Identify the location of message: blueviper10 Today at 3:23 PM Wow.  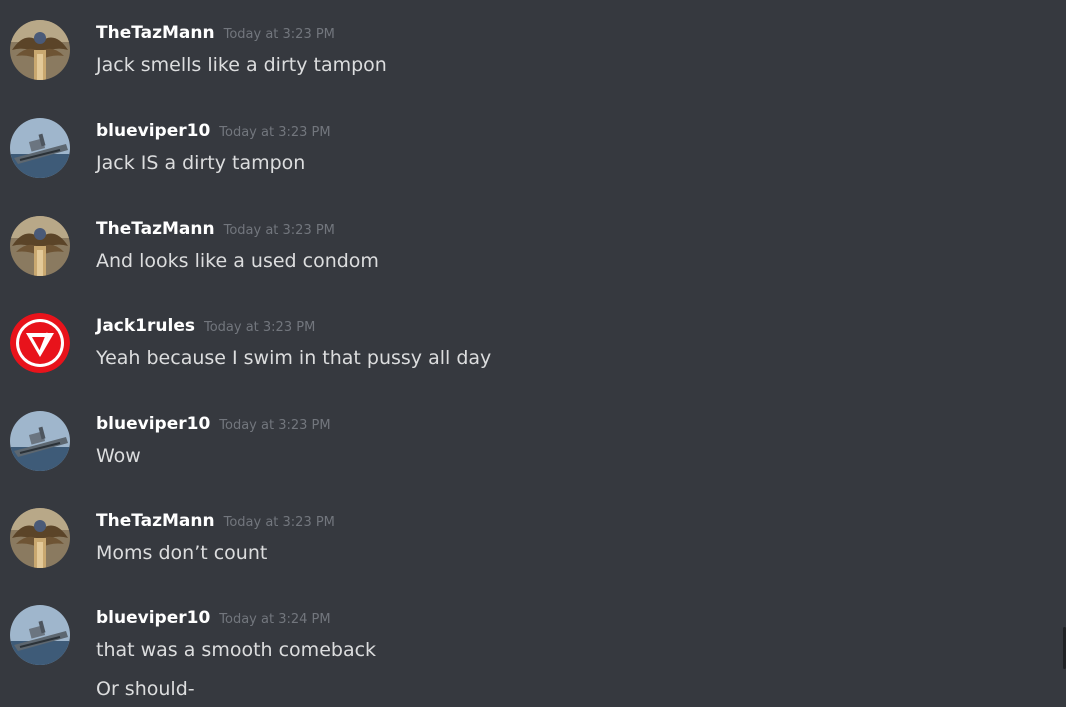
(533, 456).